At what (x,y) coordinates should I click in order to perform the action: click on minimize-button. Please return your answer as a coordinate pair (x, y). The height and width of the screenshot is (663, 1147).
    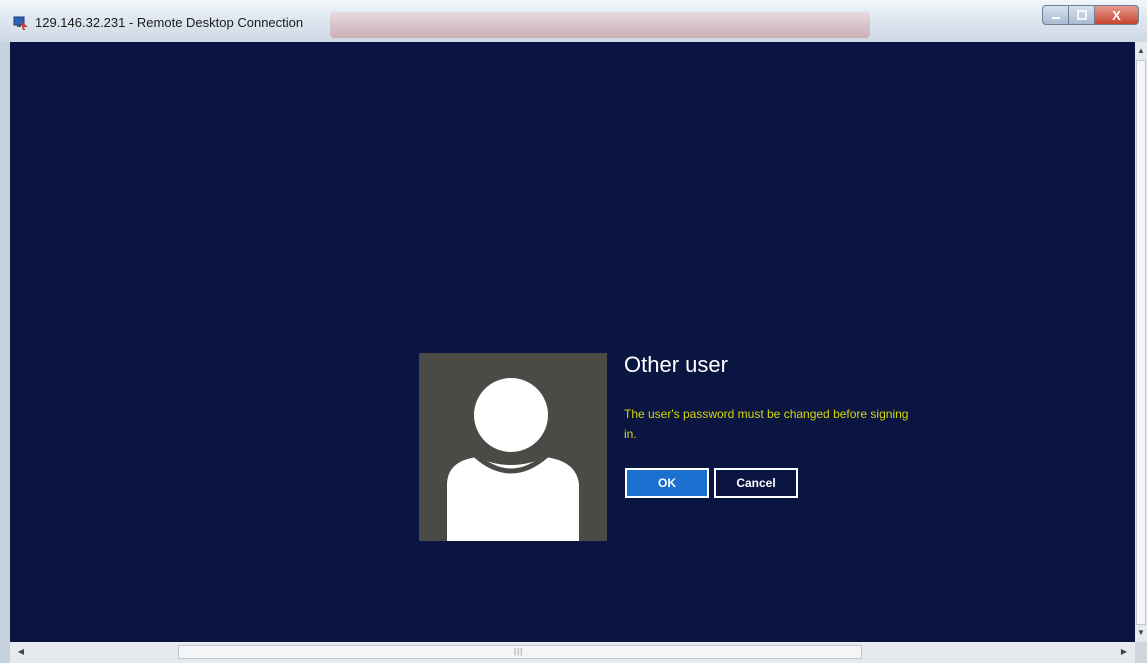
    Looking at the image, I should click on (1055, 15).